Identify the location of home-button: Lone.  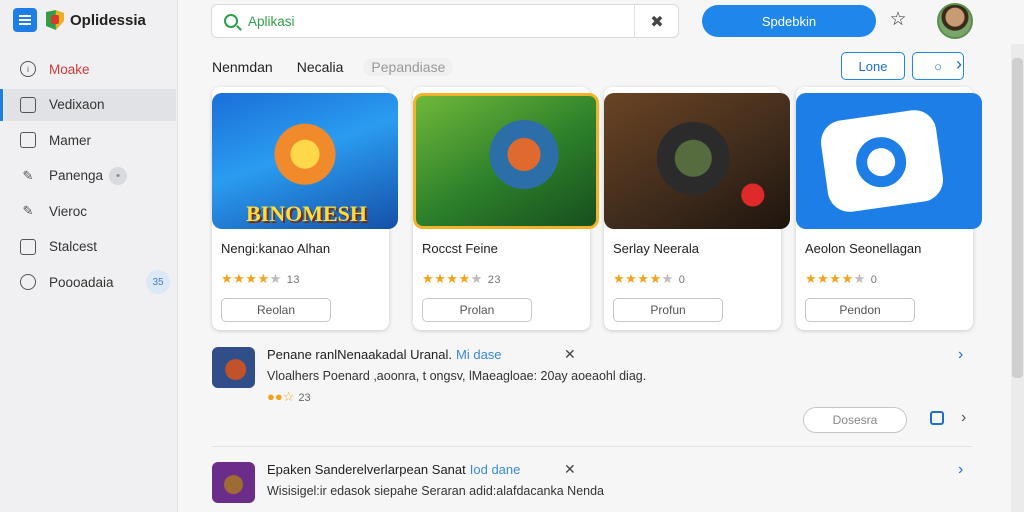
(873, 66).